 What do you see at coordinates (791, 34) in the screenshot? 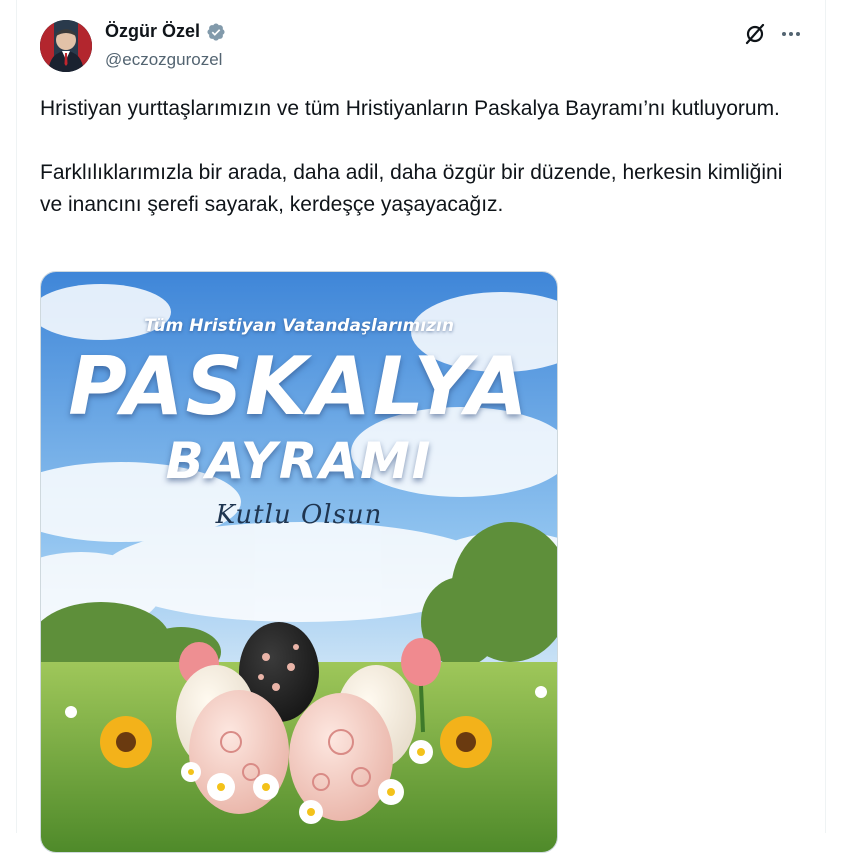
I see `more-icon` at bounding box center [791, 34].